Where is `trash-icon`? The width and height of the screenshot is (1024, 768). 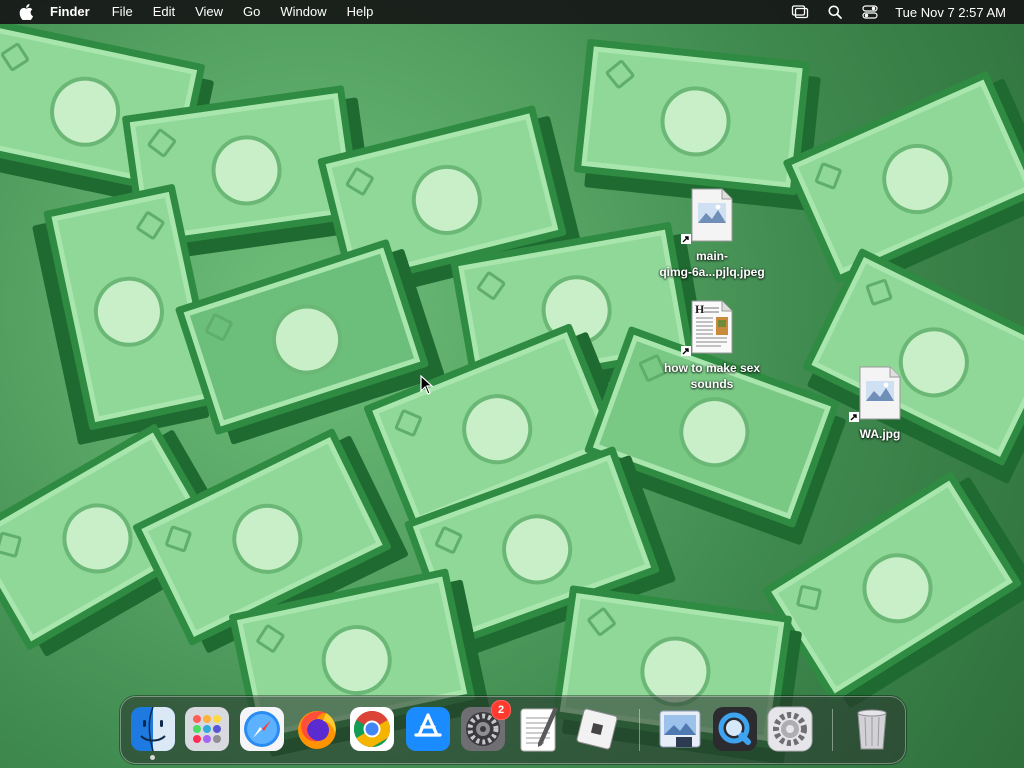 trash-icon is located at coordinates (872, 729).